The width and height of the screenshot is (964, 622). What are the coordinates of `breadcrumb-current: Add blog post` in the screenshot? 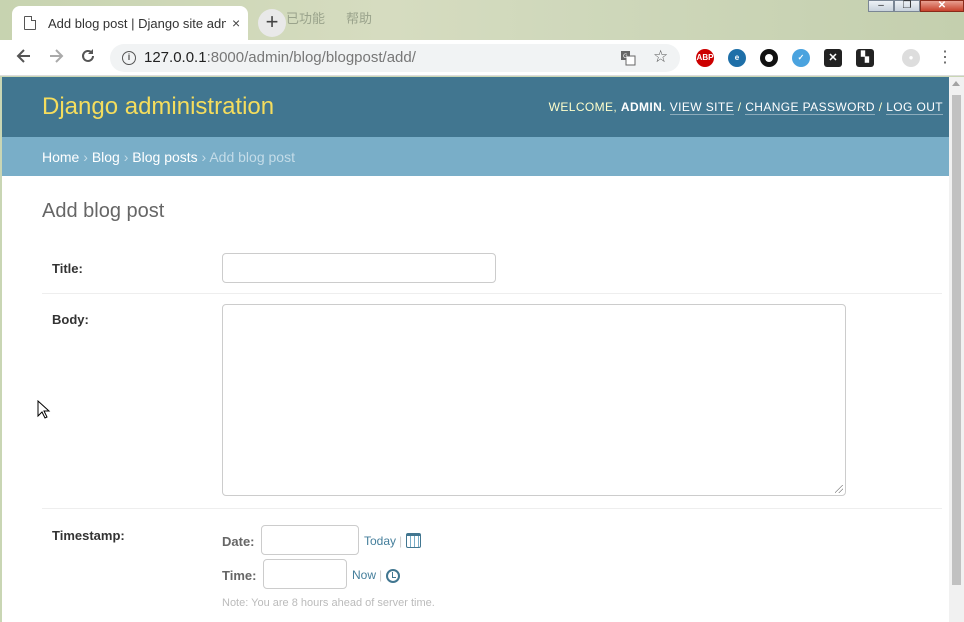 It's located at (252, 157).